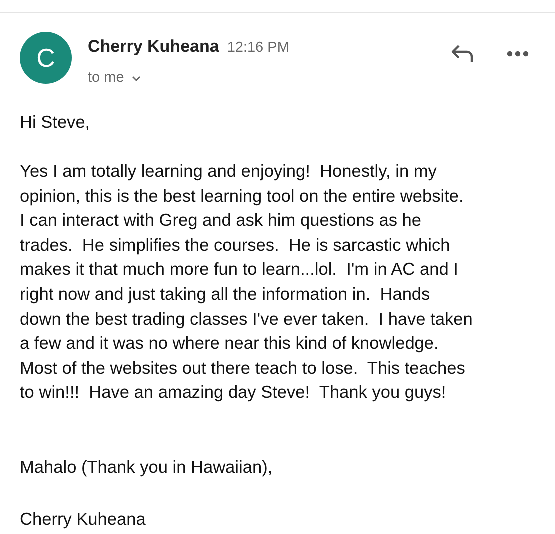  Describe the element at coordinates (147, 468) in the screenshot. I see `closing-text: Mahalo (Thank you in Hawaiian),` at that location.